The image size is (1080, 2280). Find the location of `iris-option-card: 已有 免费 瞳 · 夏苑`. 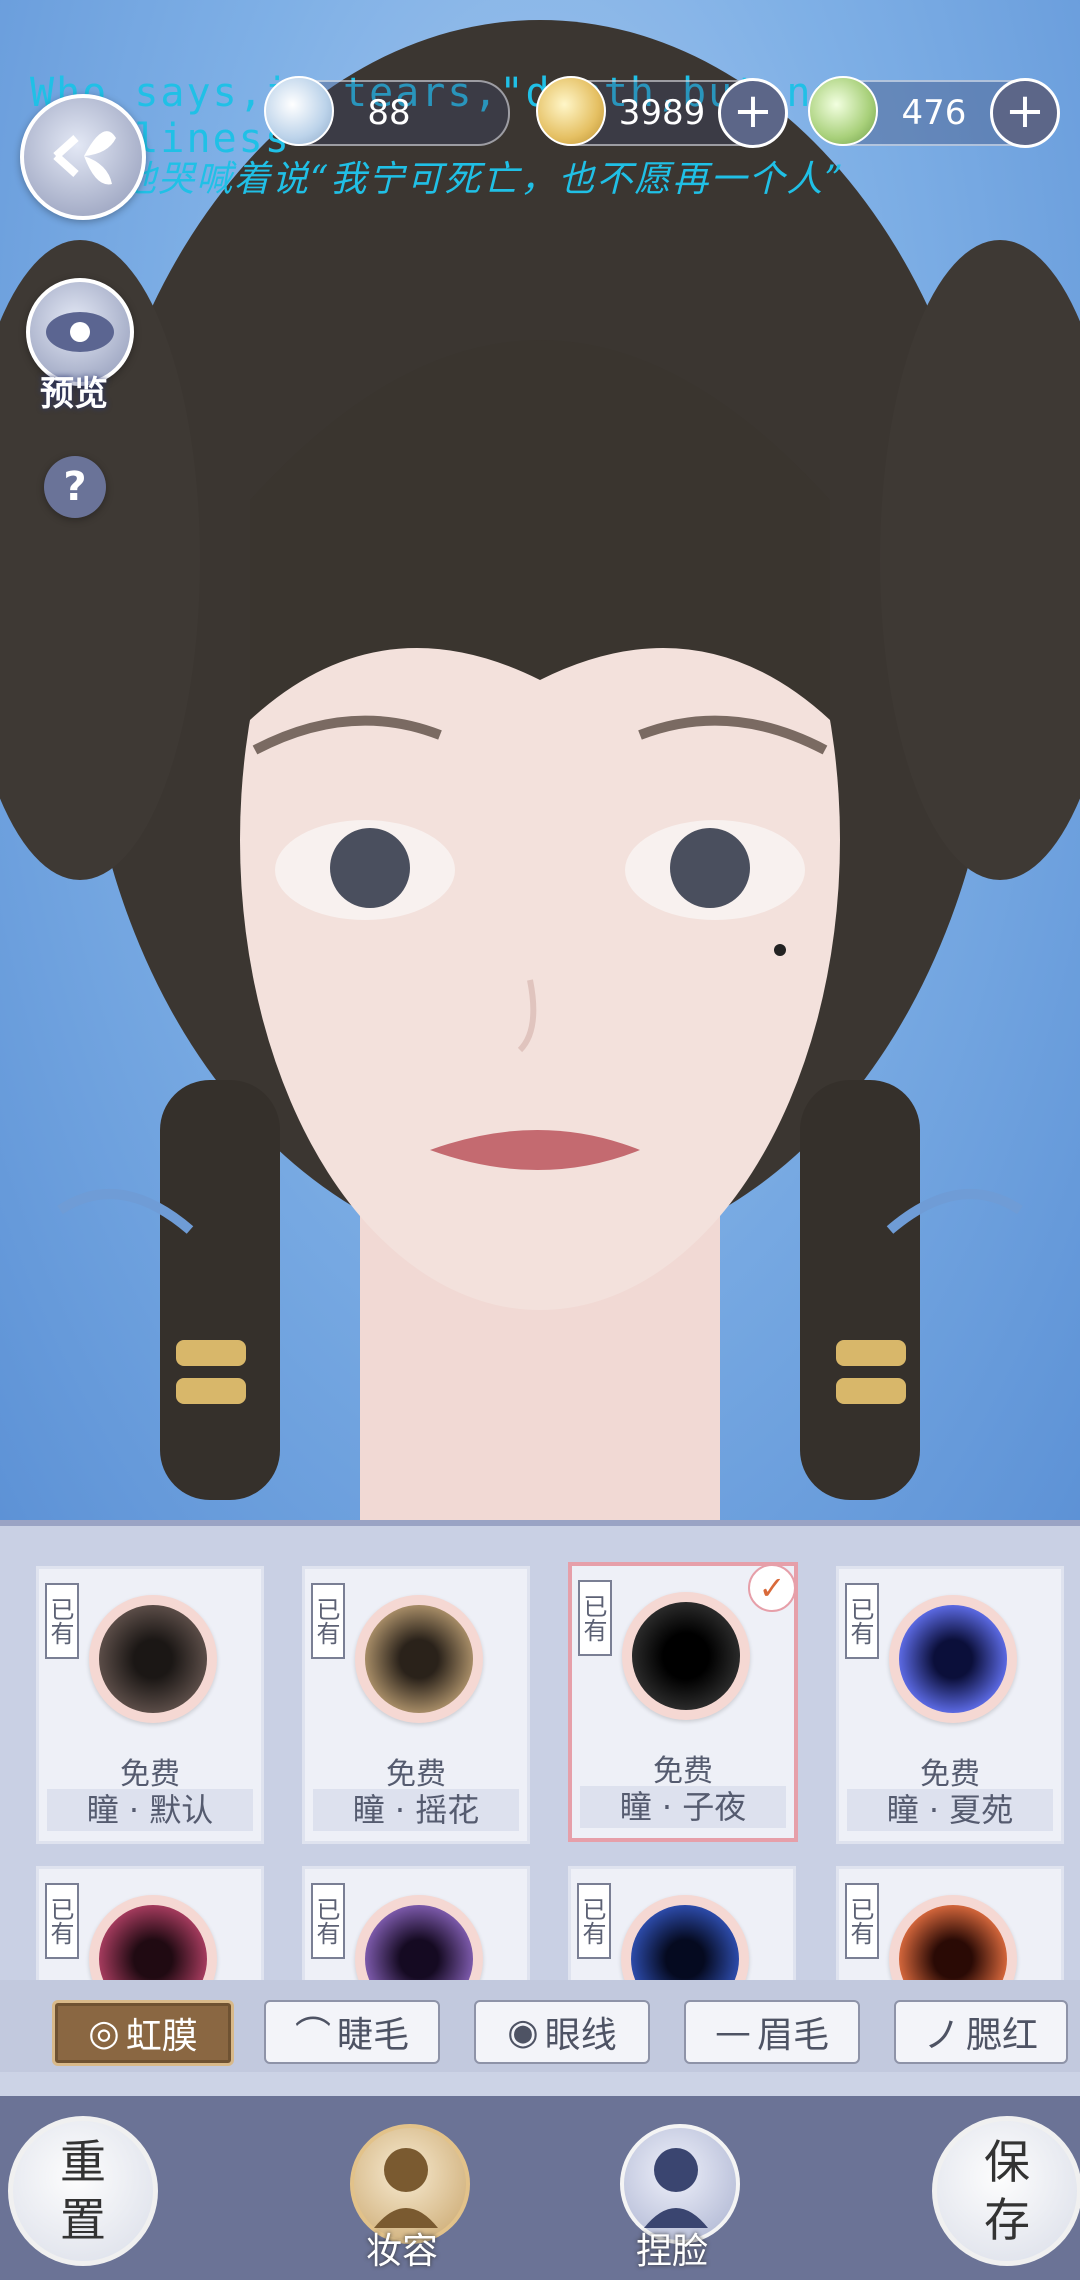

iris-option-card: 已有 免费 瞳 · 夏苑 is located at coordinates (950, 1705).